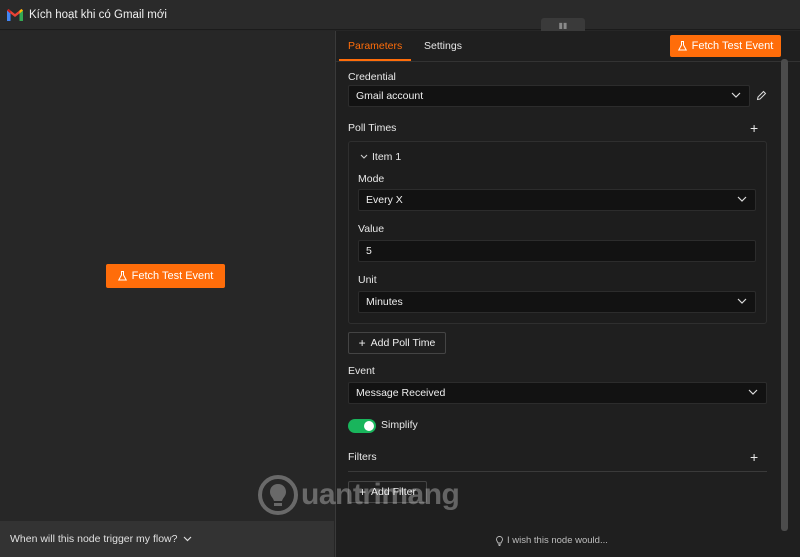 This screenshot has height=557, width=800. I want to click on vertical-scrollbar, so click(784, 295).